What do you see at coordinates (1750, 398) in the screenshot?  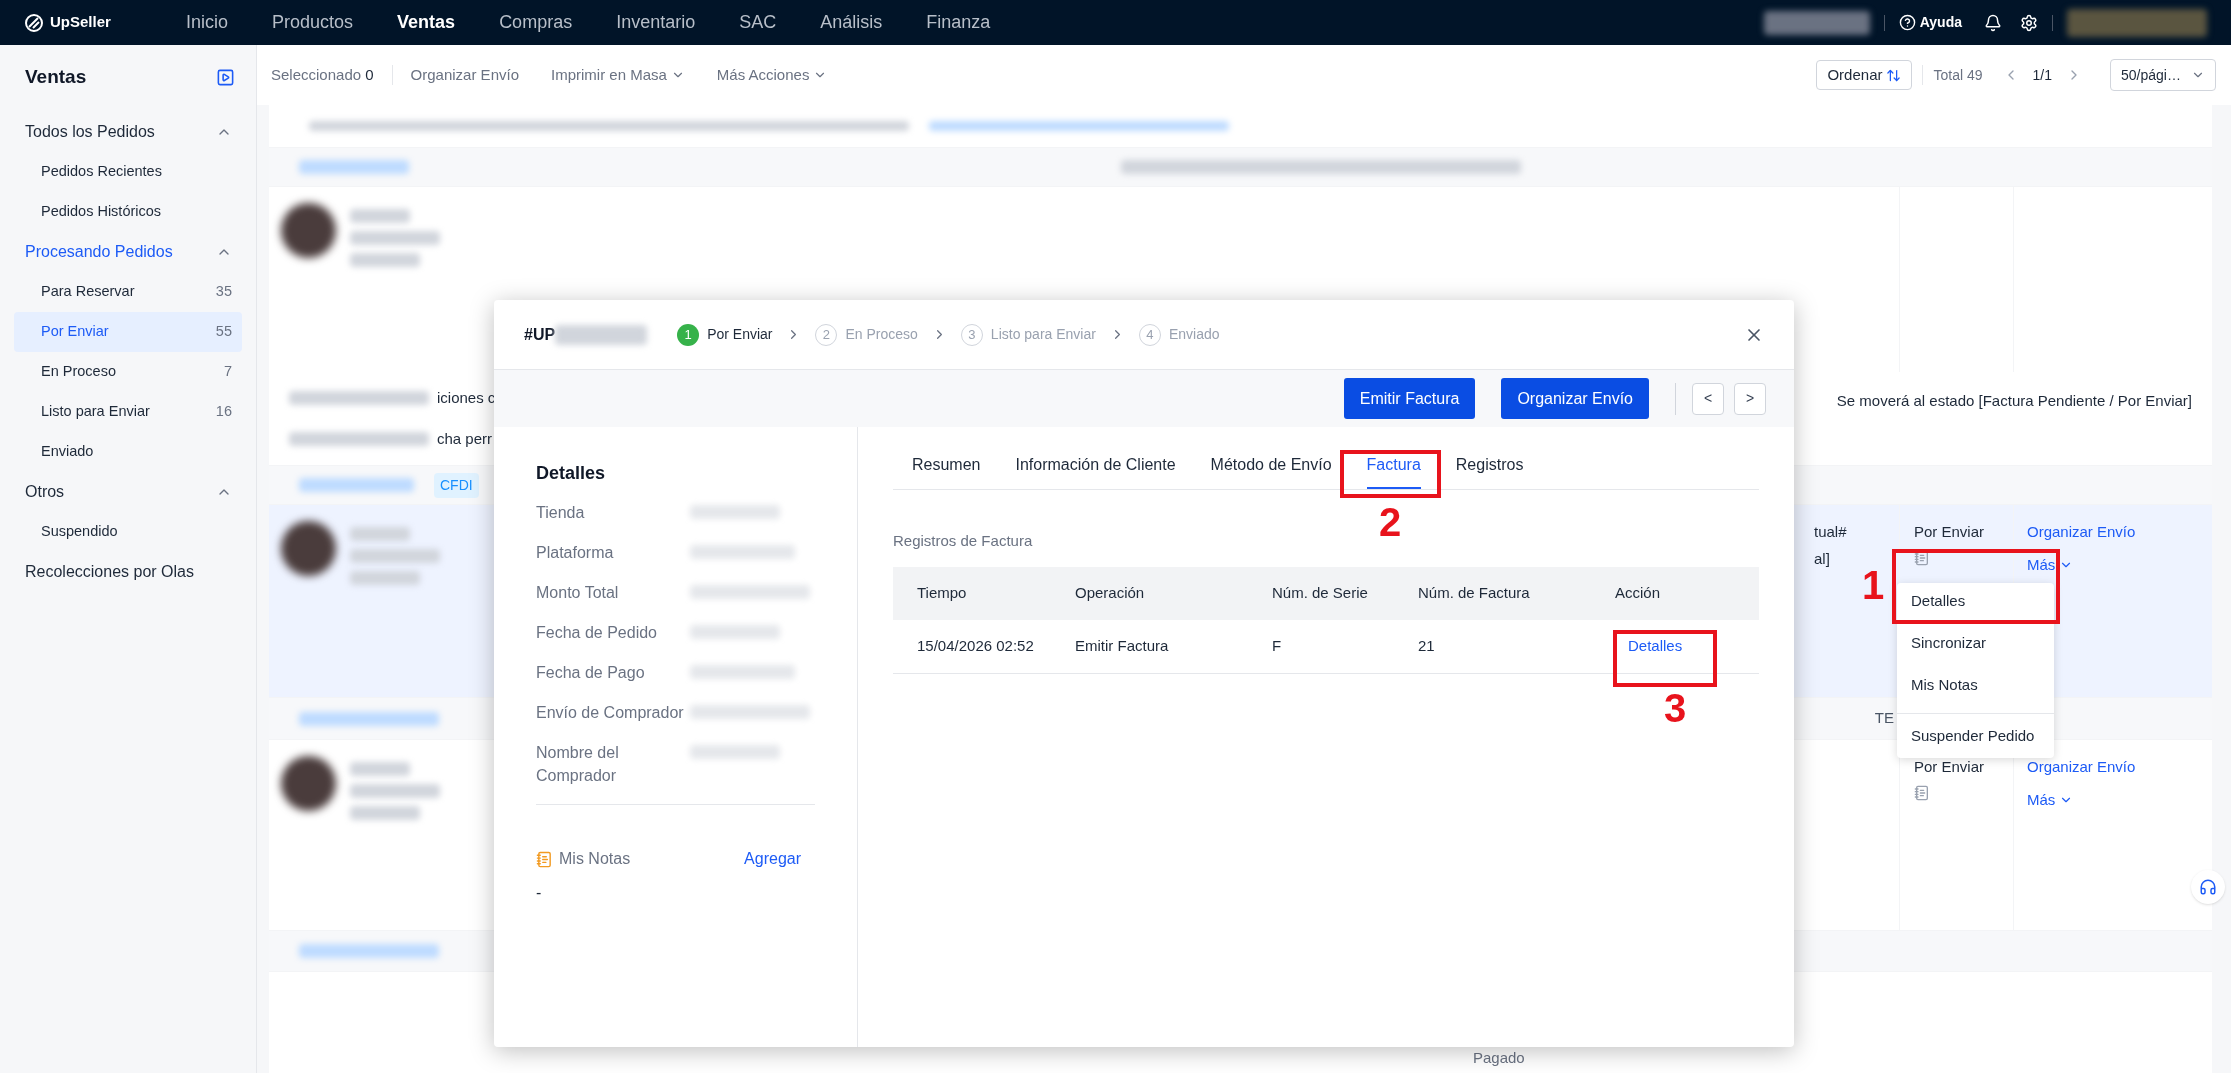 I see `nav-button: >` at bounding box center [1750, 398].